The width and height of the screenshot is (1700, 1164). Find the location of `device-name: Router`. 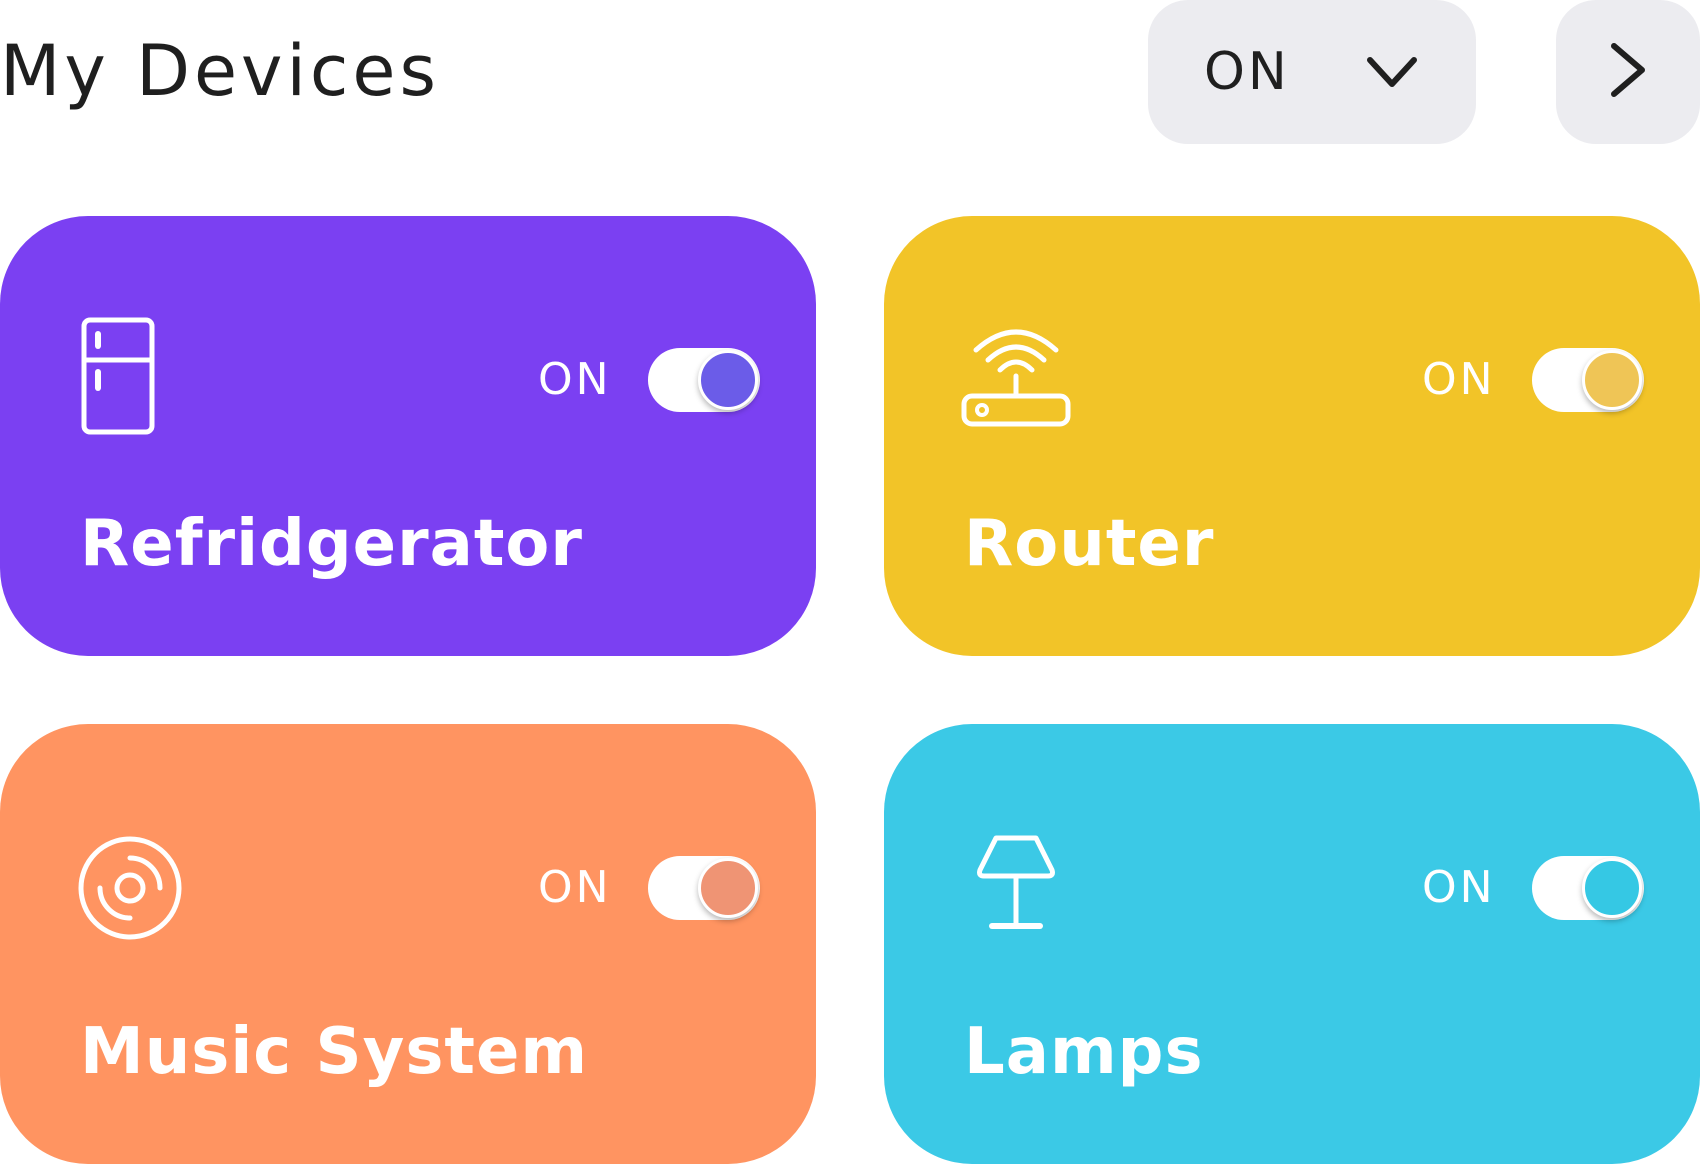

device-name: Router is located at coordinates (1089, 544).